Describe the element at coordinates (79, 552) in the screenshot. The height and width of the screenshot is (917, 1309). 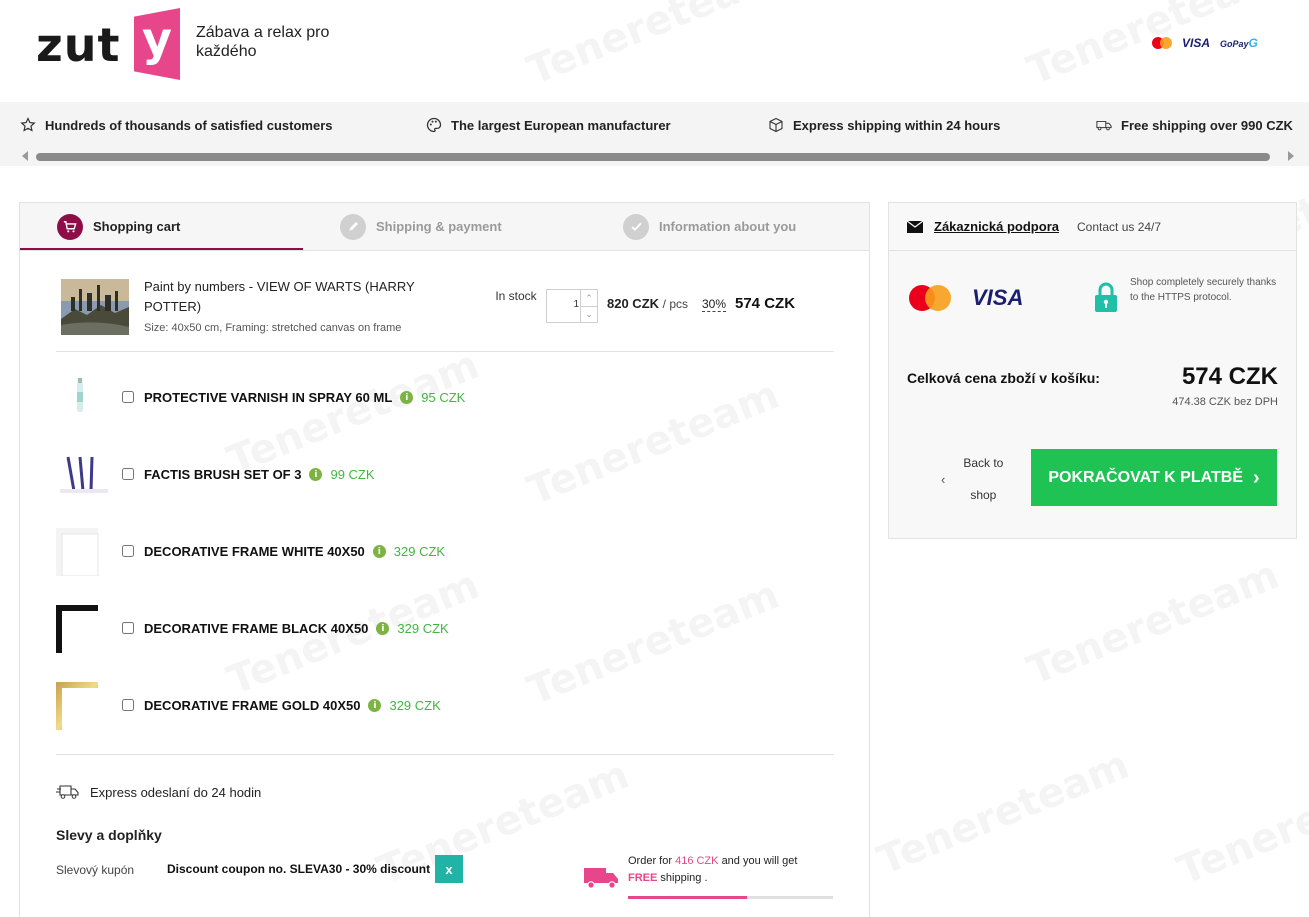
I see `addon-image-frame-white` at that location.